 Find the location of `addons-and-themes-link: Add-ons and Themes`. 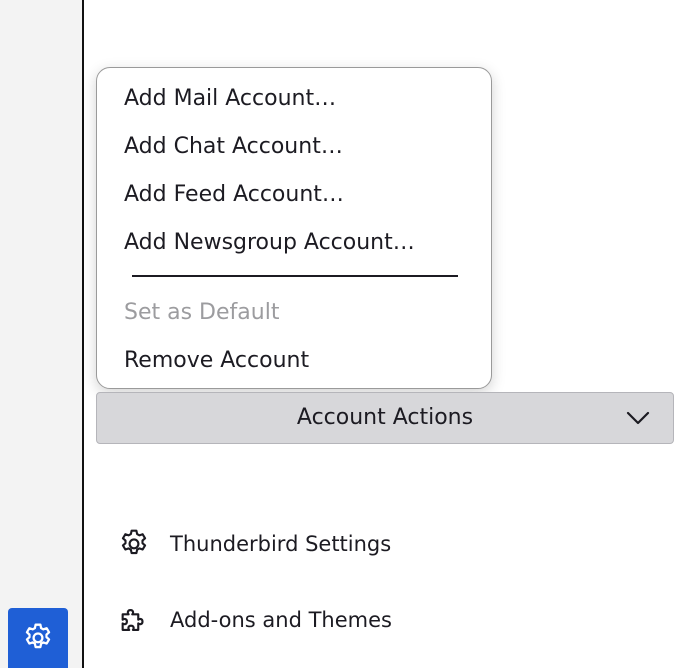

addons-and-themes-link: Add-ons and Themes is located at coordinates (254, 620).